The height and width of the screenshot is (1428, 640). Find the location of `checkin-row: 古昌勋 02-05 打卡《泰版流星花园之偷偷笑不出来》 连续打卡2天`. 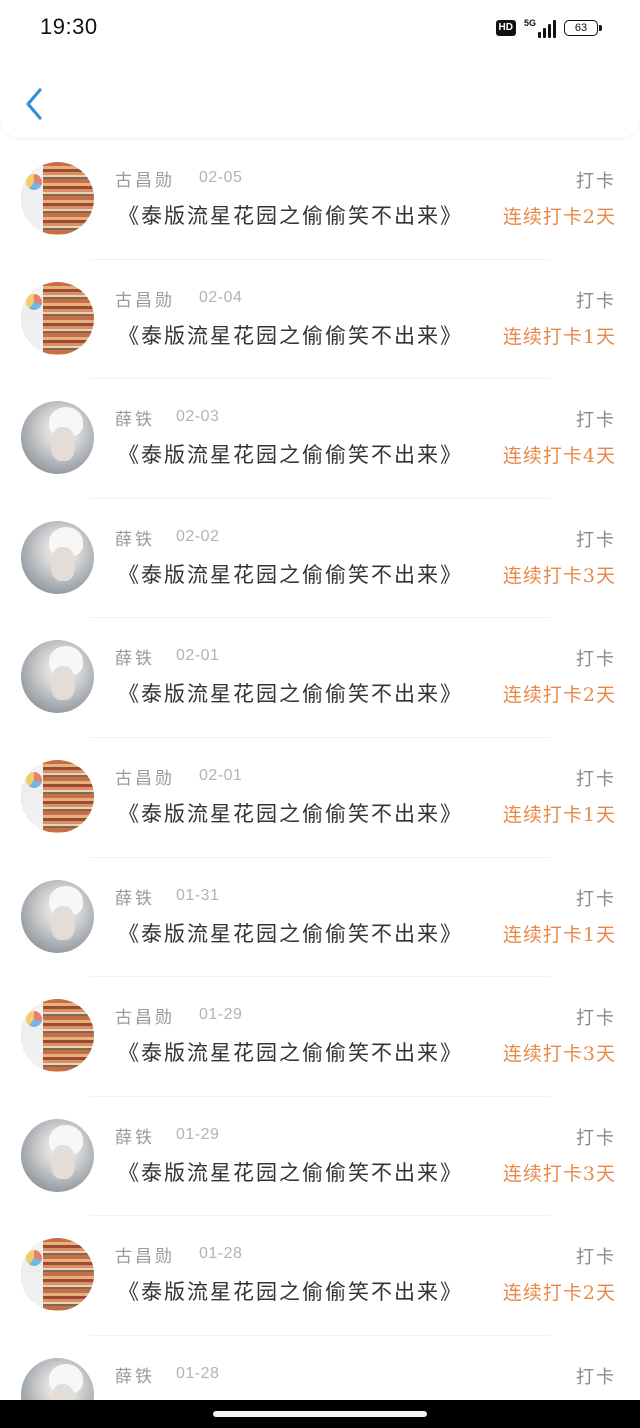

checkin-row: 古昌勋 02-05 打卡《泰版流星花园之偷偷笑不出来》 连续打卡2天 is located at coordinates (320, 200).